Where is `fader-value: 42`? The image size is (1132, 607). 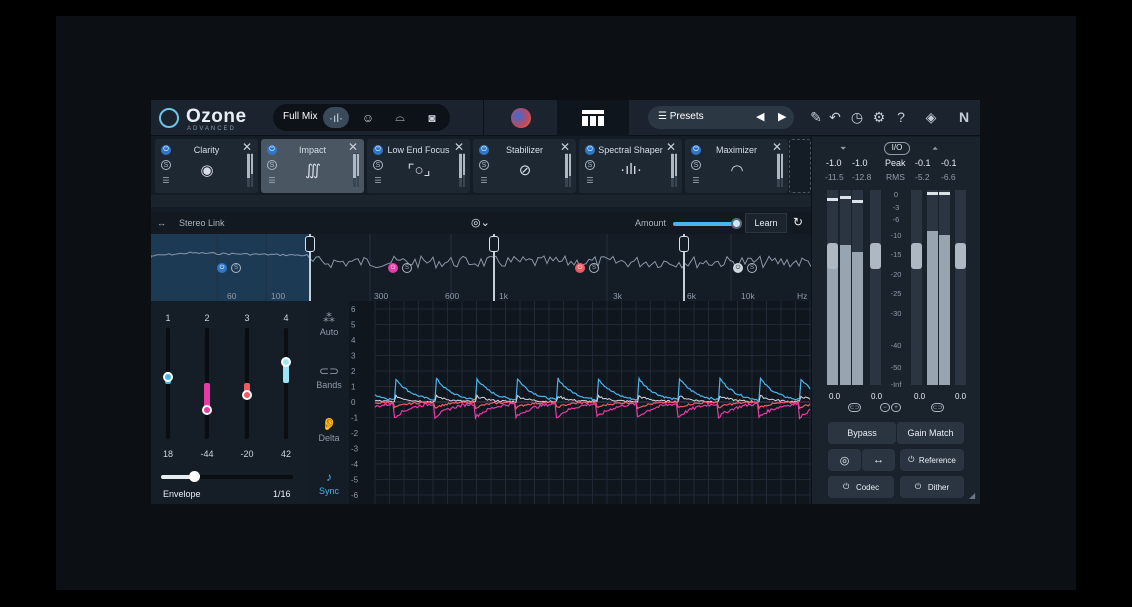 fader-value: 42 is located at coordinates (285, 454).